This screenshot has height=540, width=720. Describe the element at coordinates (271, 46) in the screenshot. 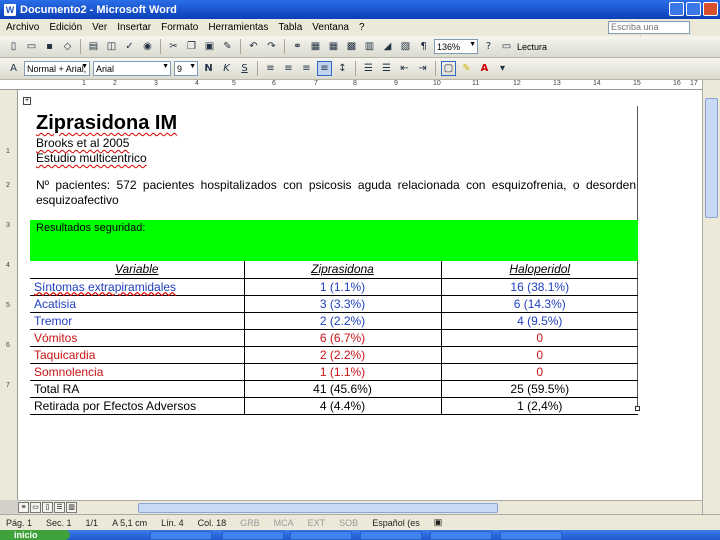

I see `redo-icon: ↷` at that location.